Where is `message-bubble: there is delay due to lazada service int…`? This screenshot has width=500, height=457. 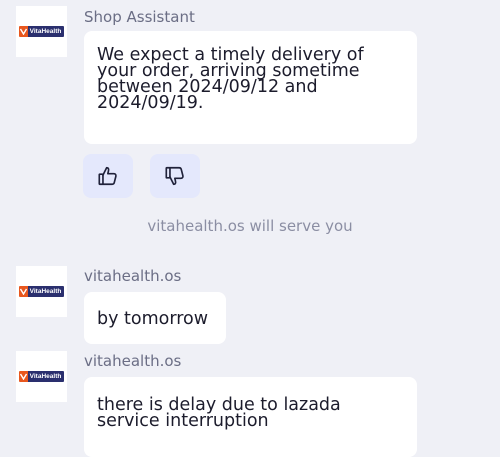
message-bubble: there is delay due to lazada service int… is located at coordinates (250, 417).